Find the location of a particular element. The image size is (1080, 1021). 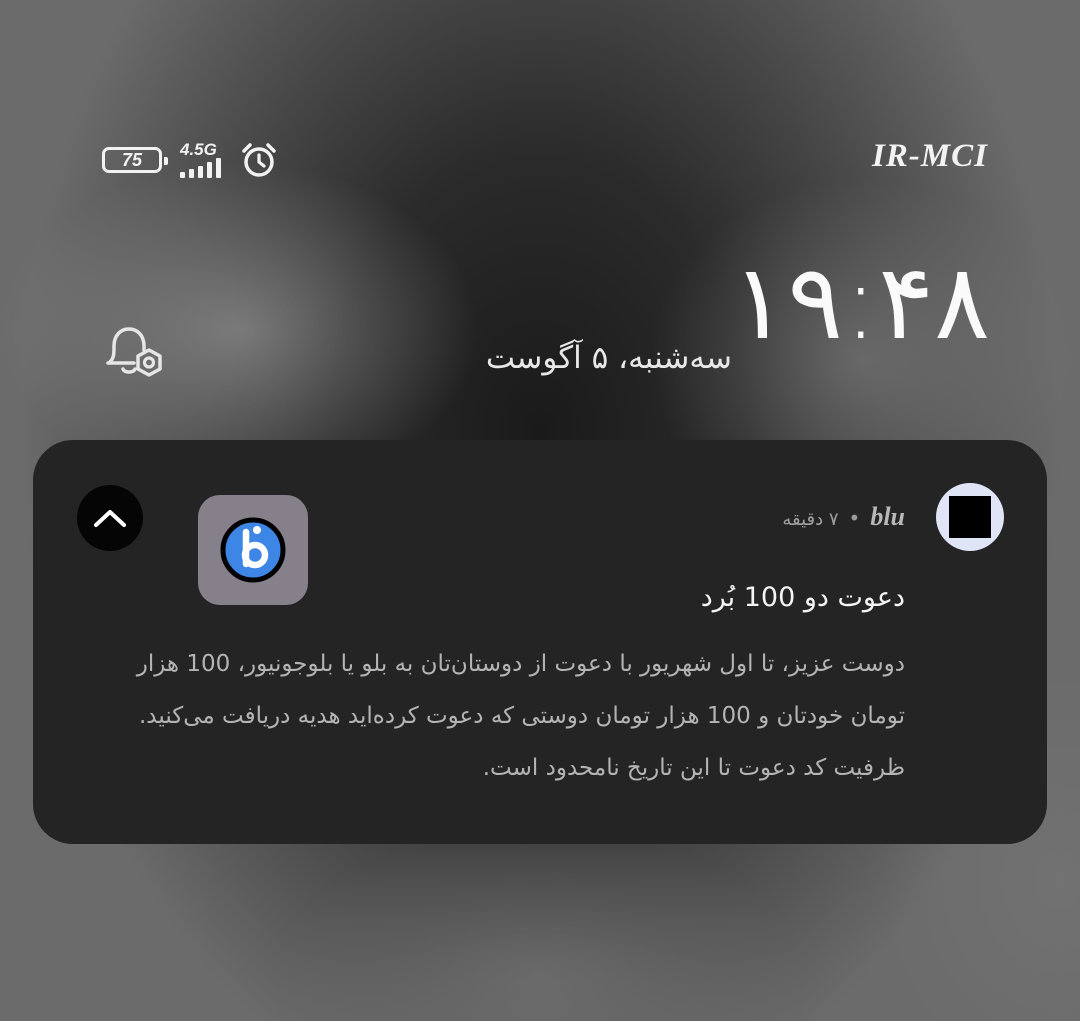

status-icons: 75 4.5G is located at coordinates (190, 160).